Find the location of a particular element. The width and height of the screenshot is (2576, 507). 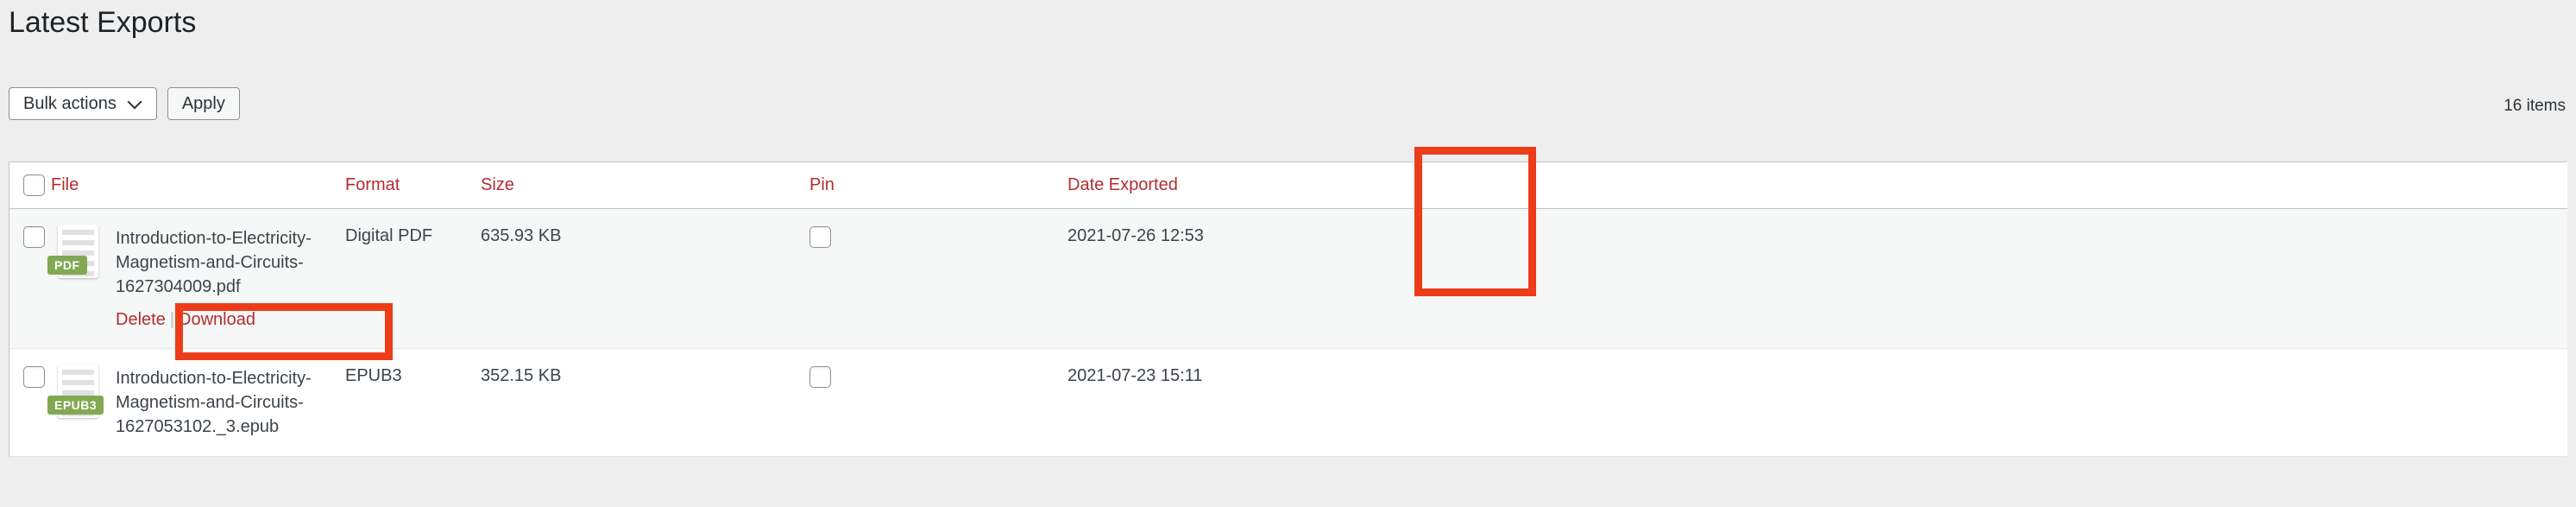

bulk-actions-select: Bulk actions is located at coordinates (83, 103).